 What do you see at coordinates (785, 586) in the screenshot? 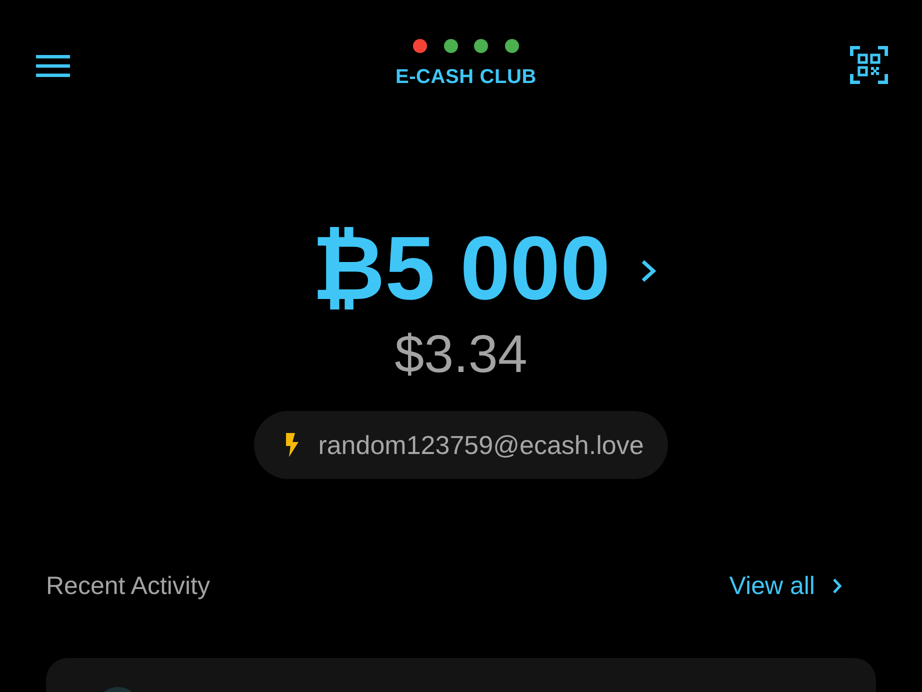
I see `view-all-link: View all` at bounding box center [785, 586].